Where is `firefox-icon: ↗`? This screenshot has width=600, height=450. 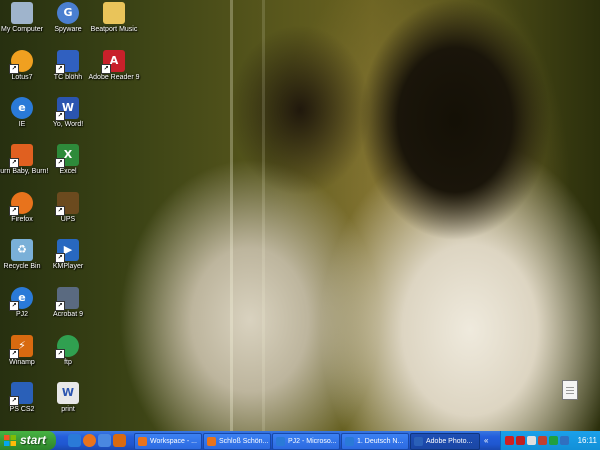
firefox-icon: ↗ is located at coordinates (21, 204).